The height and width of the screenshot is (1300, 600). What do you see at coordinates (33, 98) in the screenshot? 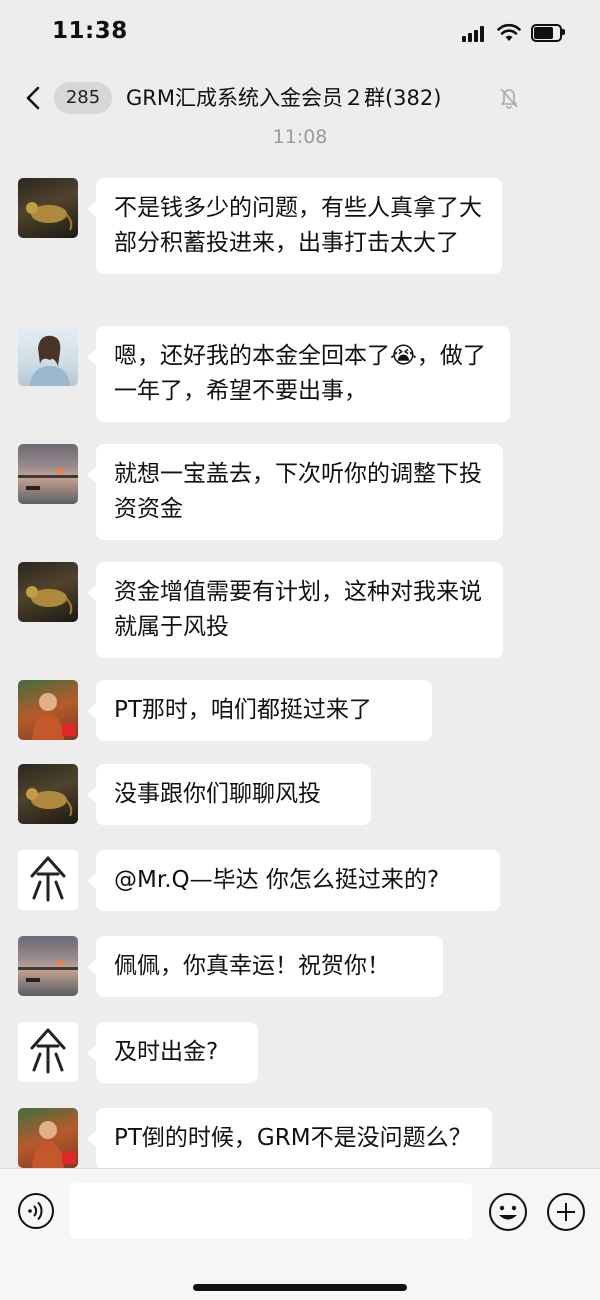
I see `chevron-left-icon` at bounding box center [33, 98].